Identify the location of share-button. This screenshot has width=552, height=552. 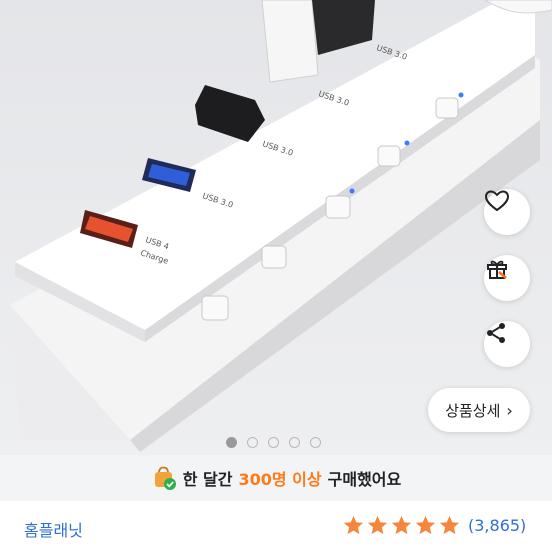
(507, 344).